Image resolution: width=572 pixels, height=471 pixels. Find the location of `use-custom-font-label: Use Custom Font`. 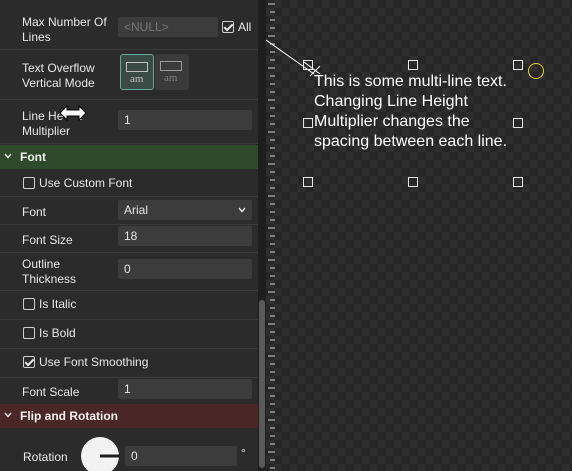

use-custom-font-label: Use Custom Font is located at coordinates (86, 183).